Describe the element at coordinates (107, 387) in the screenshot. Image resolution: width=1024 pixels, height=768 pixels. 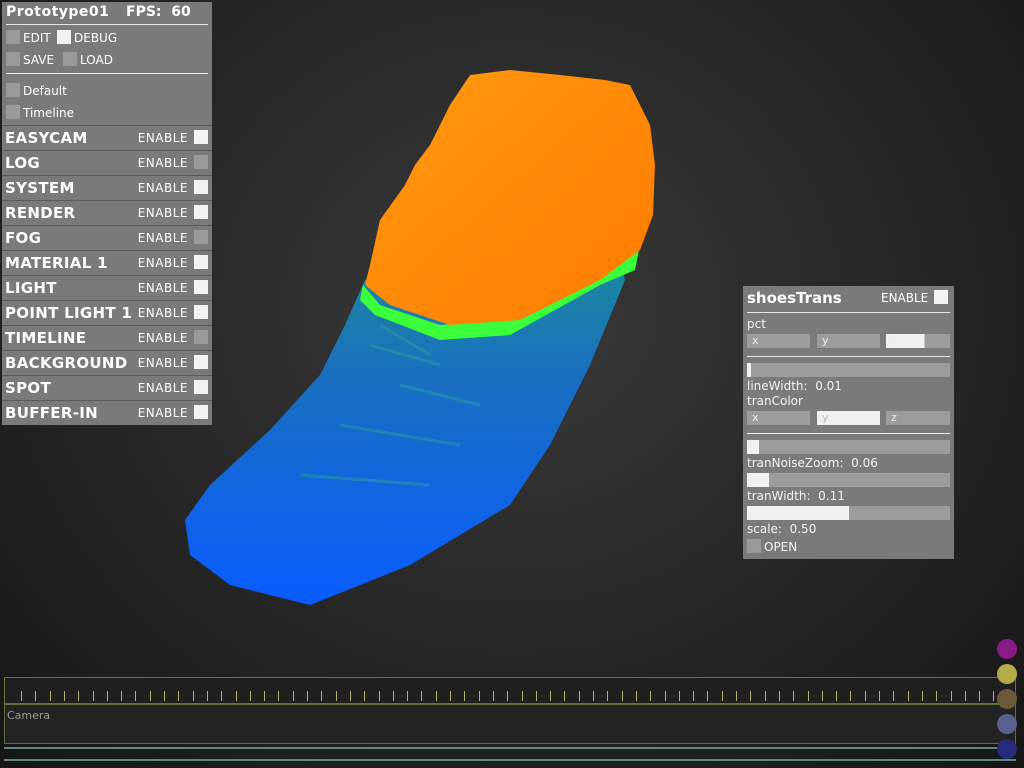
I see `section-row: SPOT ENABLE` at that location.